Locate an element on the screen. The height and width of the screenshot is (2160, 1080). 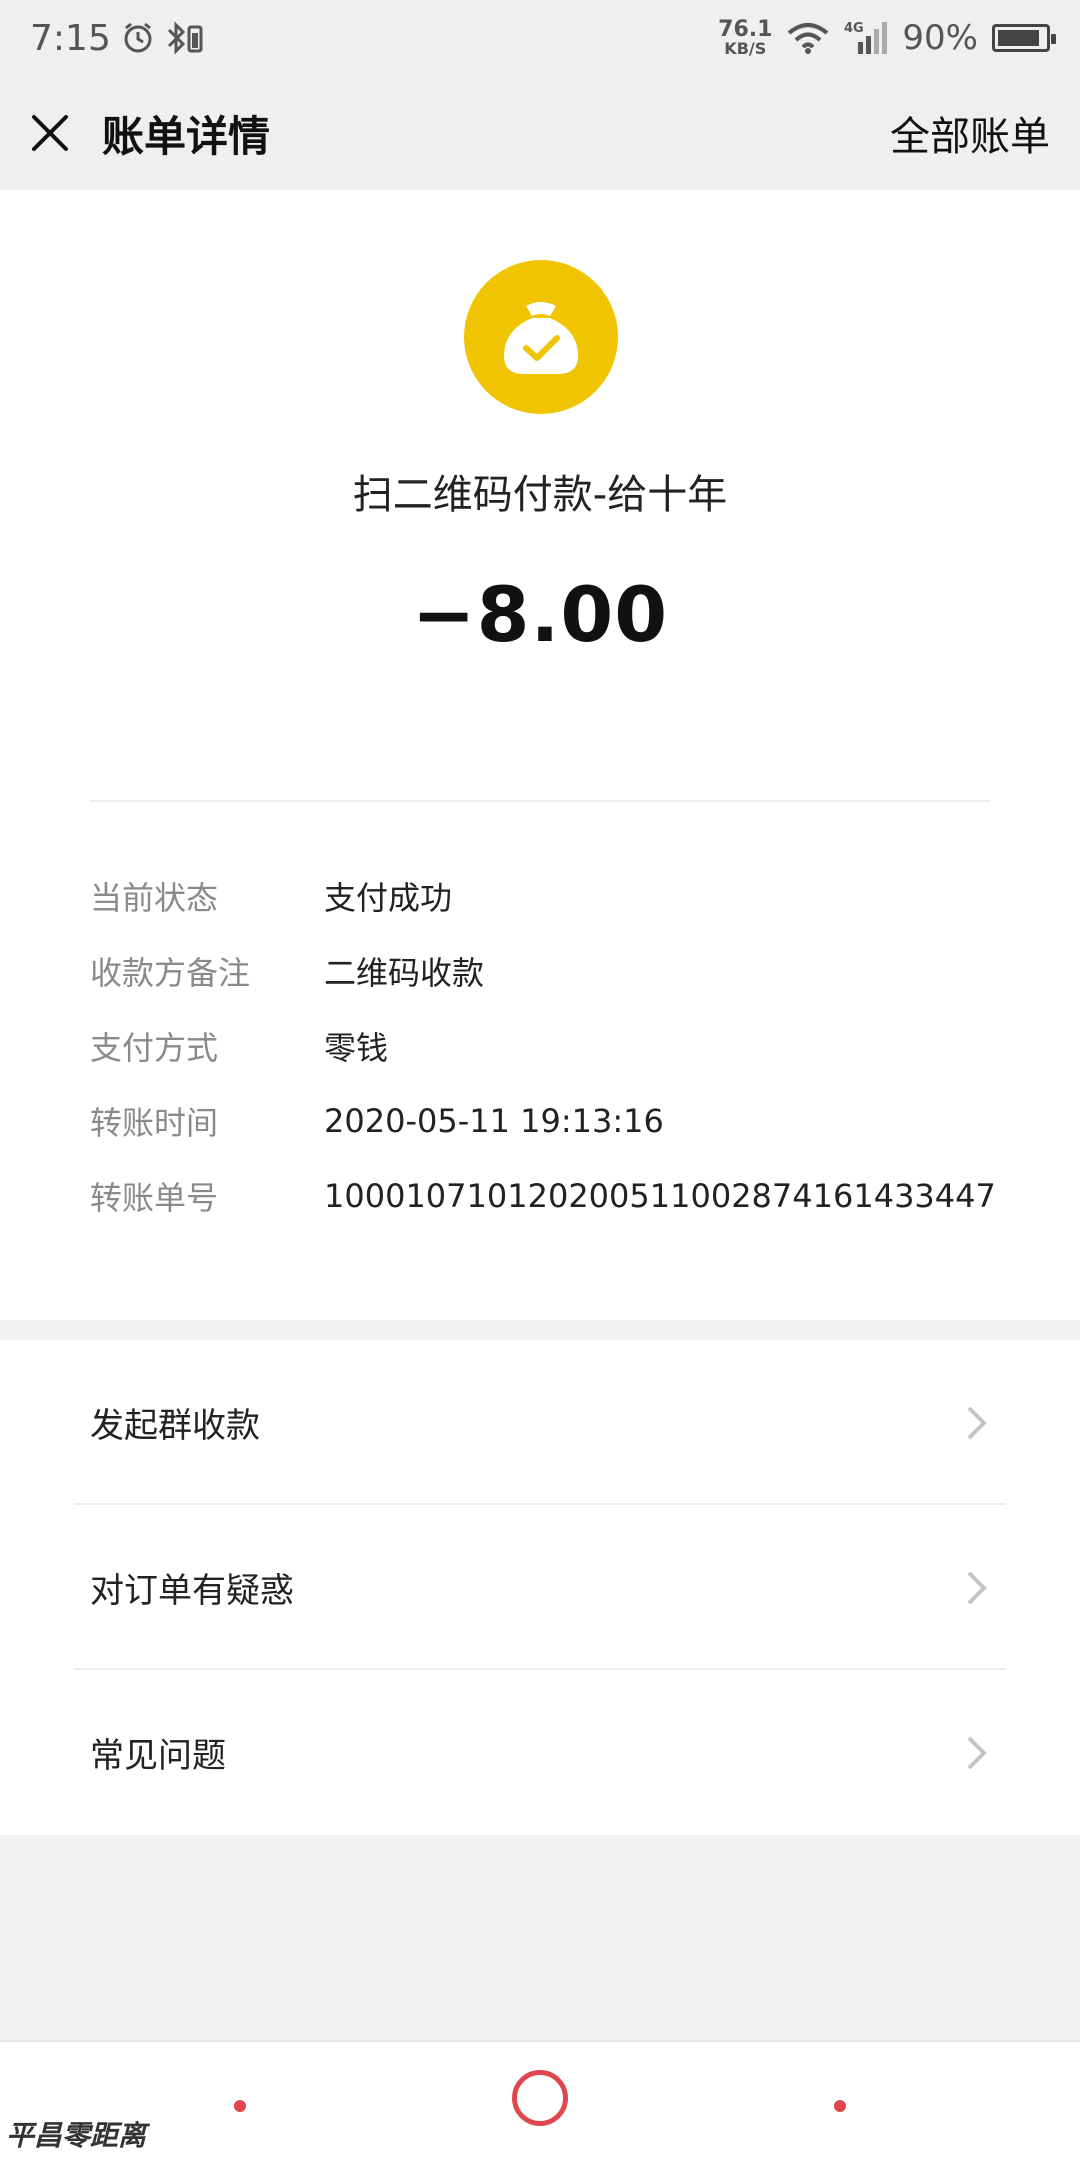
net-speed: 76.1 KB/S is located at coordinates (745, 37).